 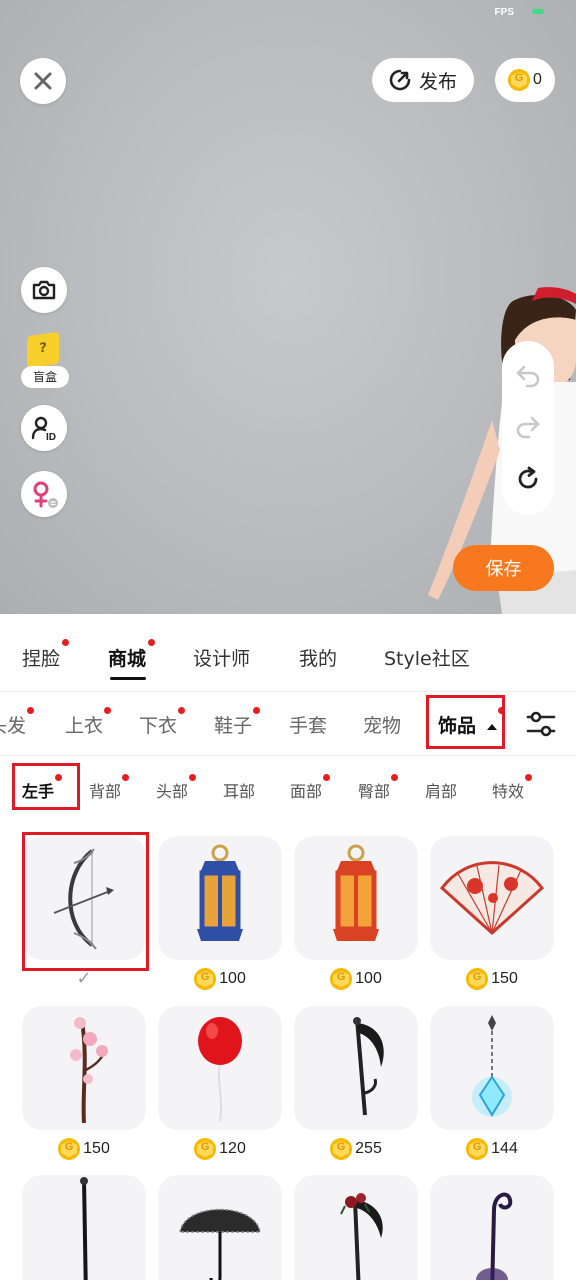 I want to click on item-card: 255, so click(x=356, y=1083).